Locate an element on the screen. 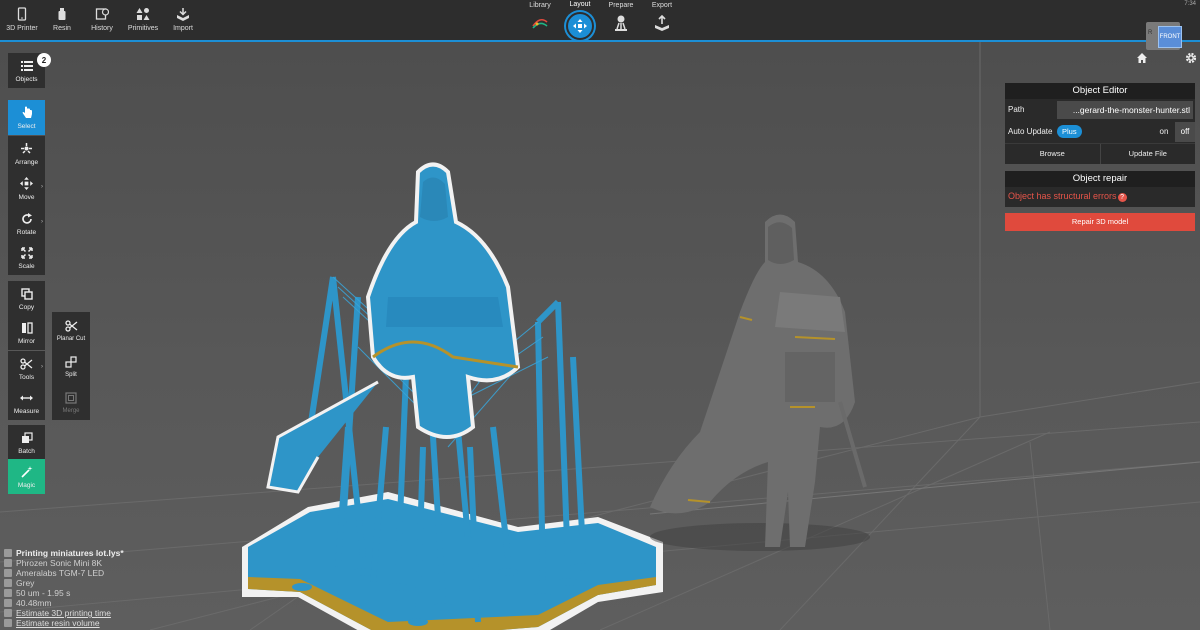  arrange-tool: Arrange is located at coordinates (26, 153).